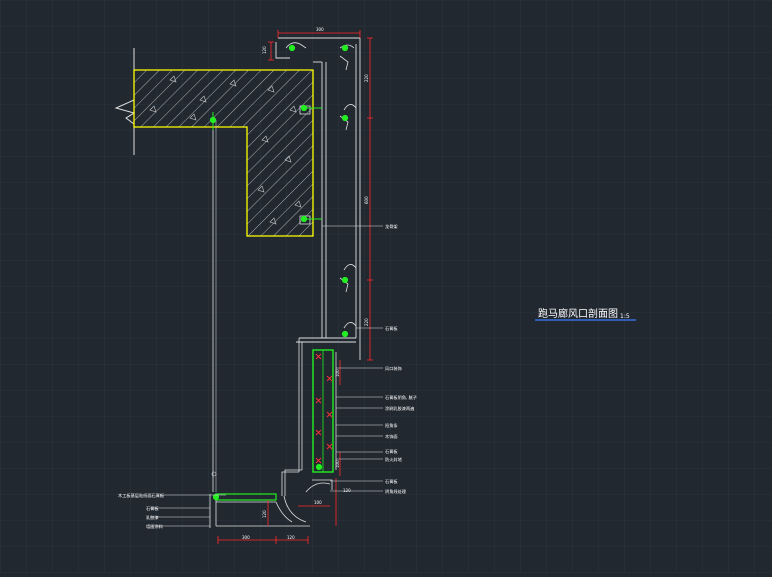  Describe the element at coordinates (393, 368) in the screenshot. I see `annotation-right-2: 风口装饰` at that location.